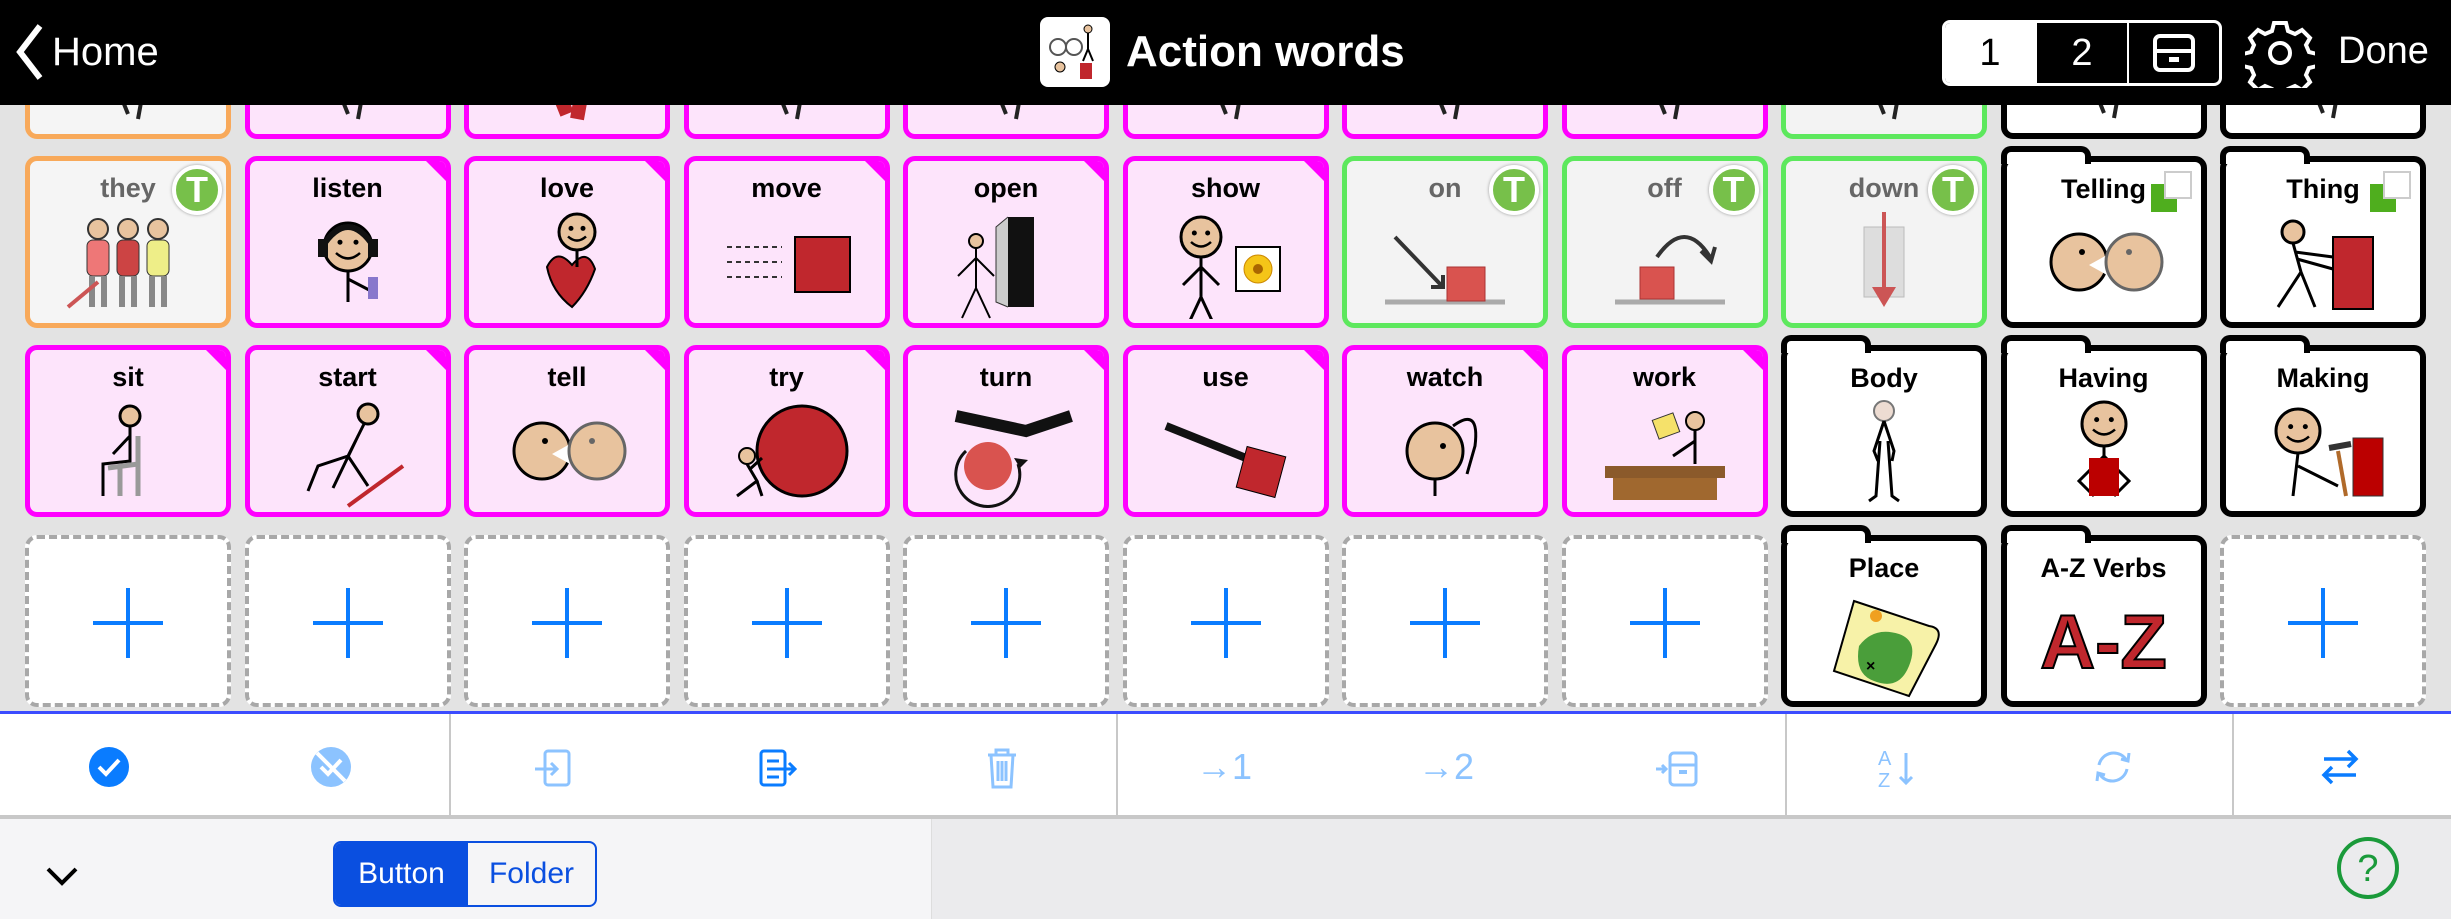 The image size is (2451, 919). Describe the element at coordinates (1225, 188) in the screenshot. I see `tile-label: show` at that location.